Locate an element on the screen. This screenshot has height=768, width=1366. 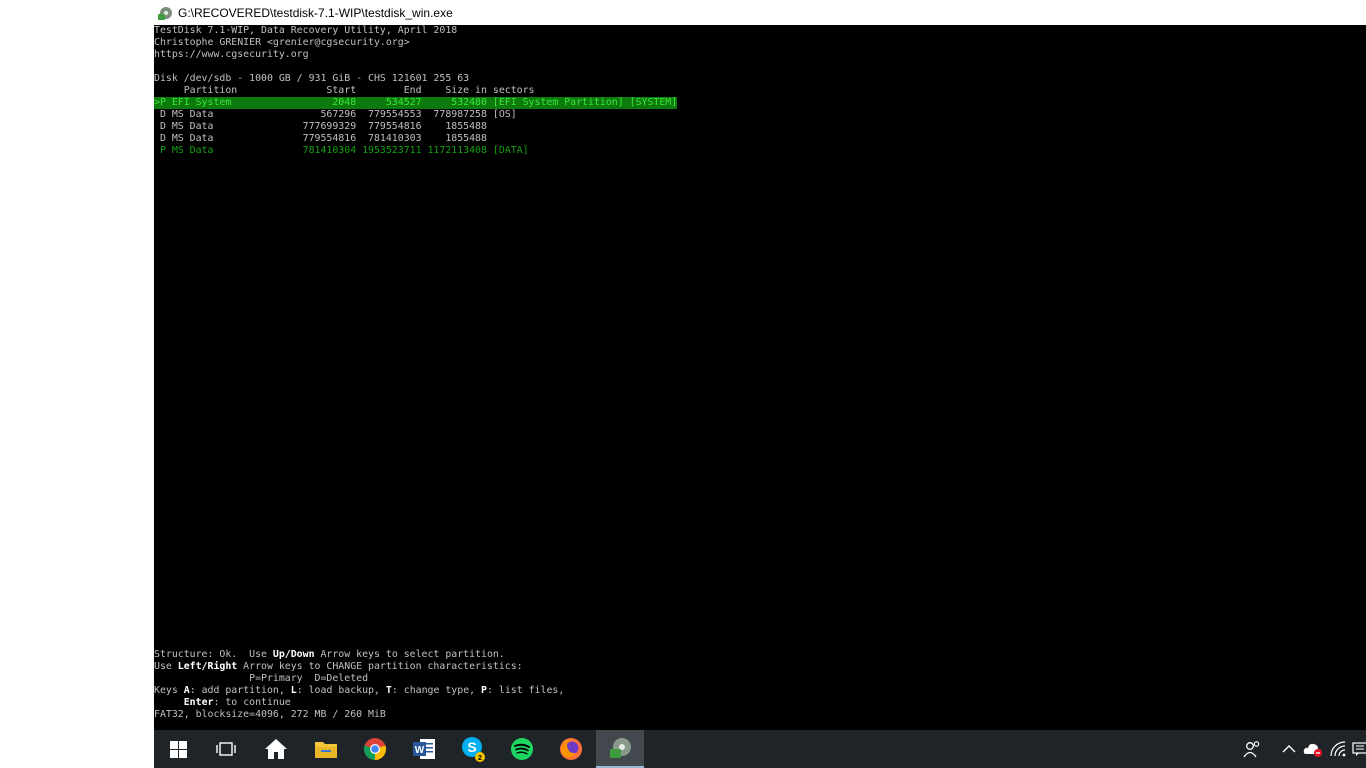
footer-text is located at coordinates (169, 702).